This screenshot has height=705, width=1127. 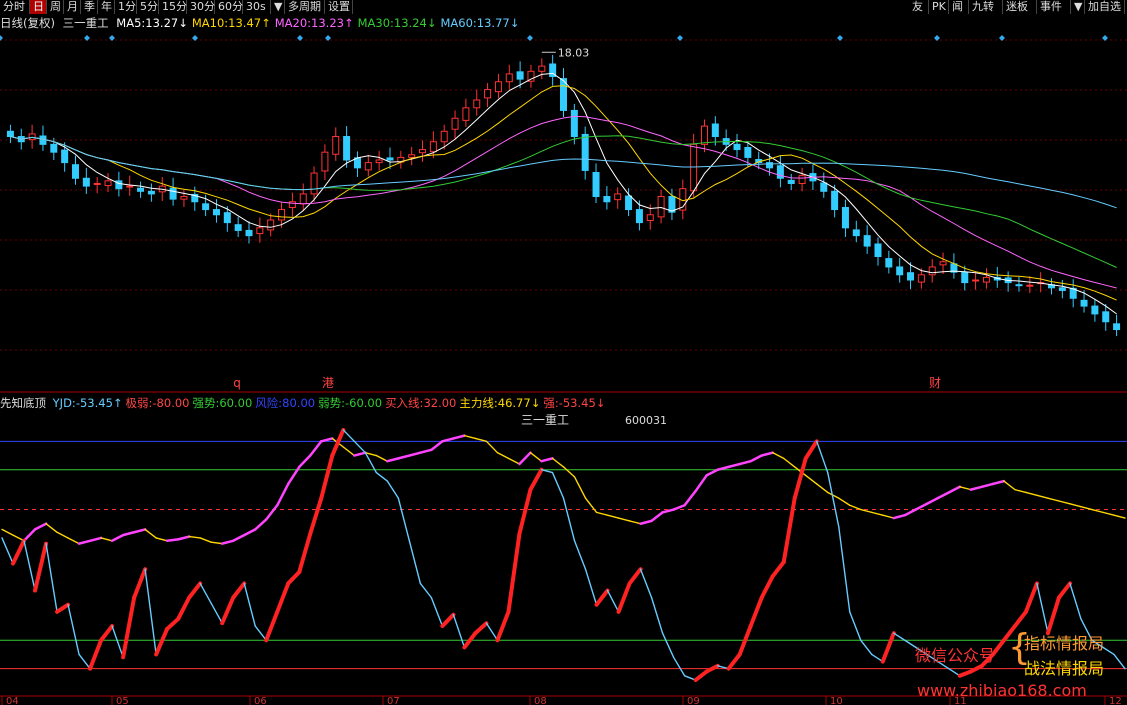 I want to click on ind-item-value: -60.00, so click(x=363, y=403).